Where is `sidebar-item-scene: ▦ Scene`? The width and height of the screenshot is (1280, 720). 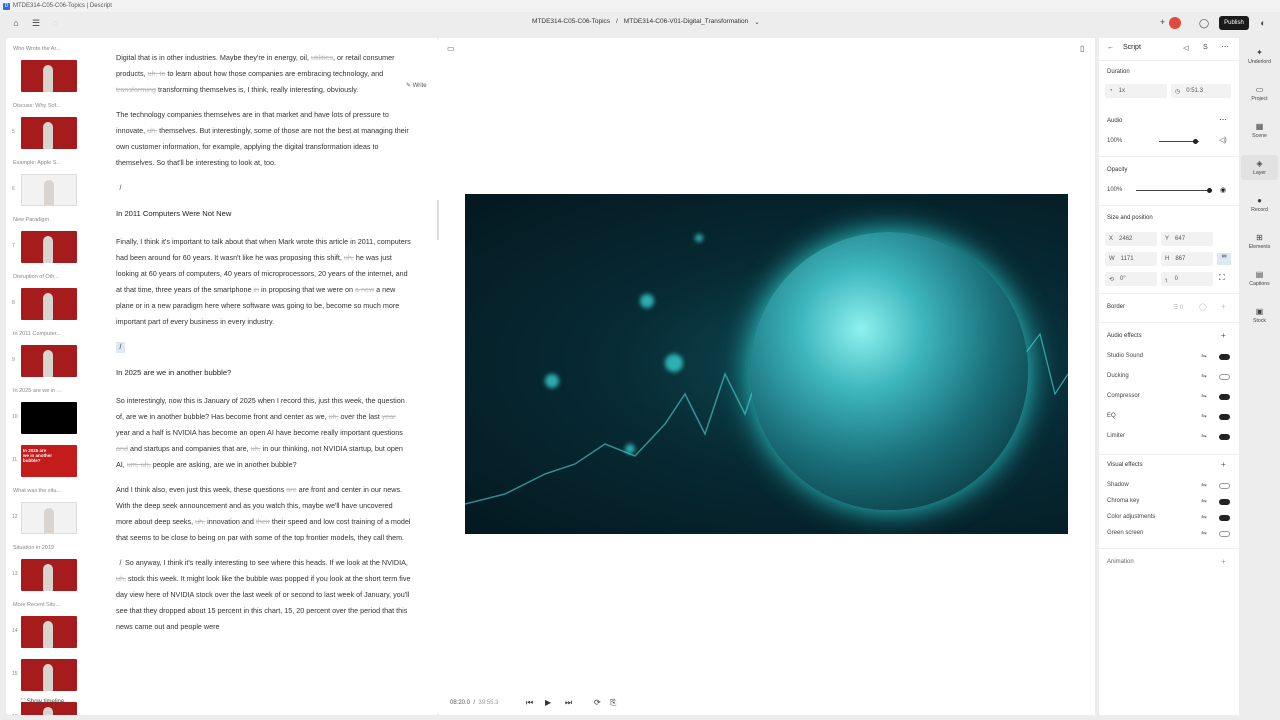 sidebar-item-scene: ▦ Scene is located at coordinates (1259, 130).